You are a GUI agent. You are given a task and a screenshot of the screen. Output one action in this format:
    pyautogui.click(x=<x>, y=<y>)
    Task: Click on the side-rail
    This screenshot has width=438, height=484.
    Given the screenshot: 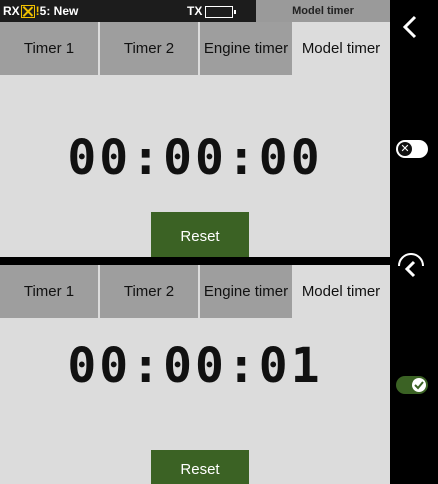 What is the action you would take?
    pyautogui.click(x=414, y=242)
    